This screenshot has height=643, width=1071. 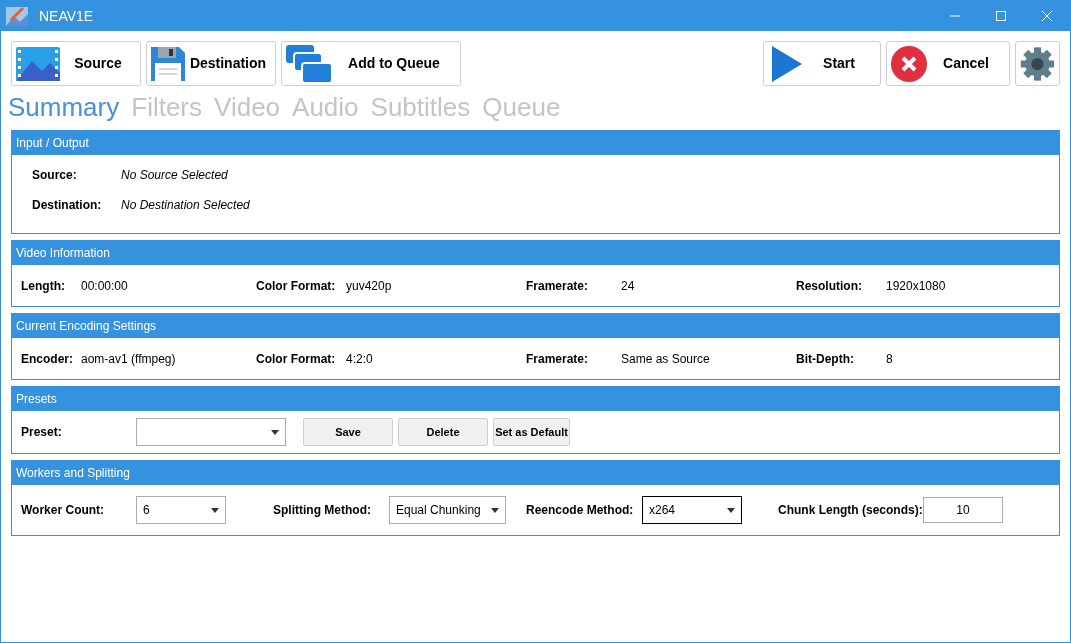 I want to click on field-value: No Destination Selected, so click(x=185, y=205).